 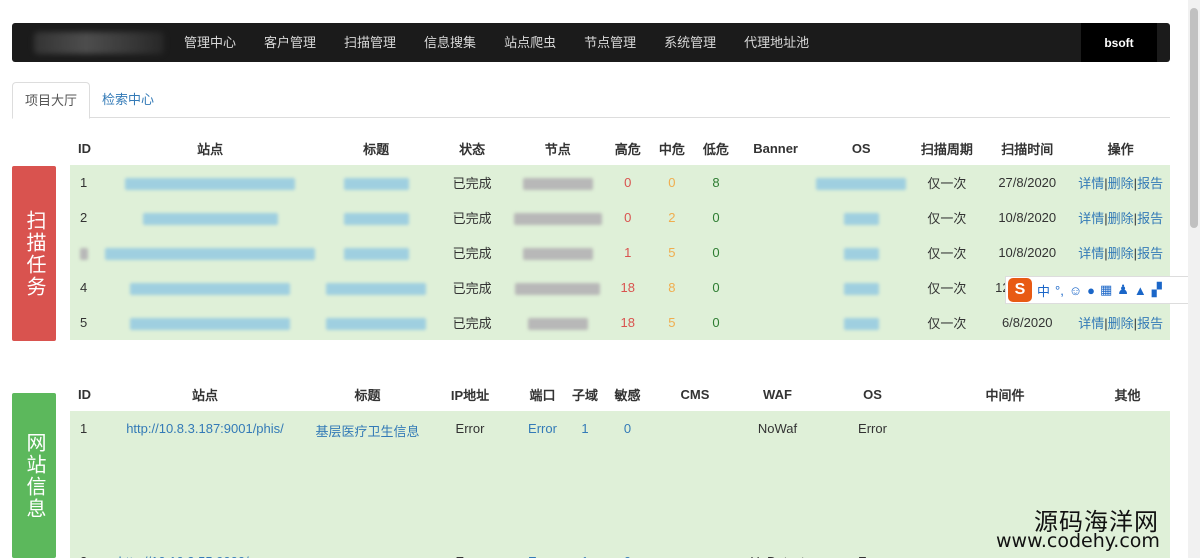 What do you see at coordinates (1194, 118) in the screenshot?
I see `scrollbar-thumb` at bounding box center [1194, 118].